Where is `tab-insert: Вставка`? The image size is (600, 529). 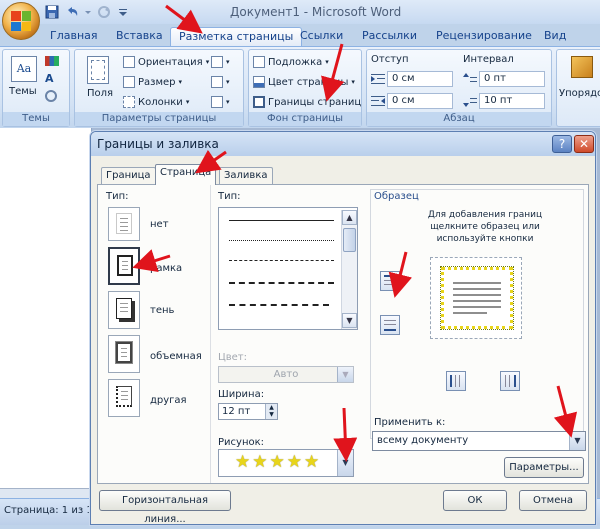 tab-insert: Вставка is located at coordinates (139, 36).